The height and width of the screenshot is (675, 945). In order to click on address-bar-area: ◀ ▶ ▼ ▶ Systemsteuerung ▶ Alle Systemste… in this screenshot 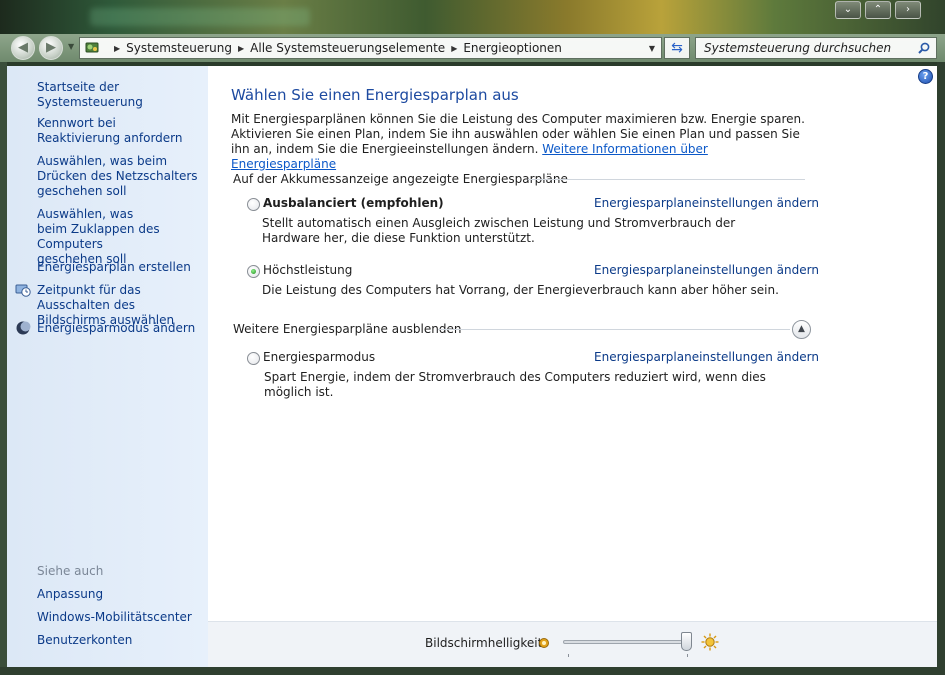, I will do `click(472, 48)`.